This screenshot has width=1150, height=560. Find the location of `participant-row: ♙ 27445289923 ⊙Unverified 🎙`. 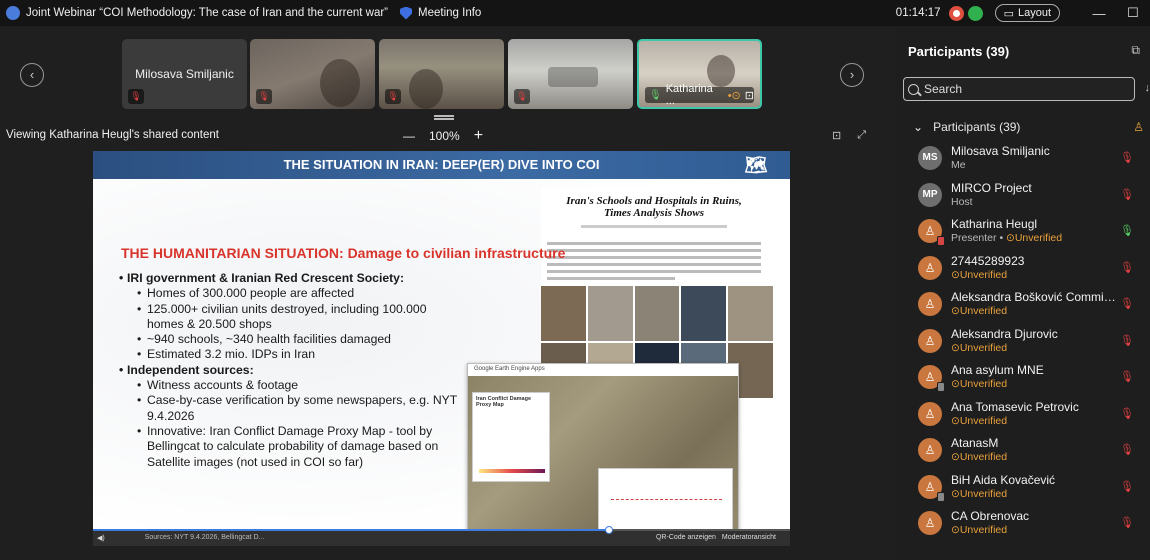

participant-row: ♙ 27445289923 ⊙Unverified 🎙 is located at coordinates (1022, 267).